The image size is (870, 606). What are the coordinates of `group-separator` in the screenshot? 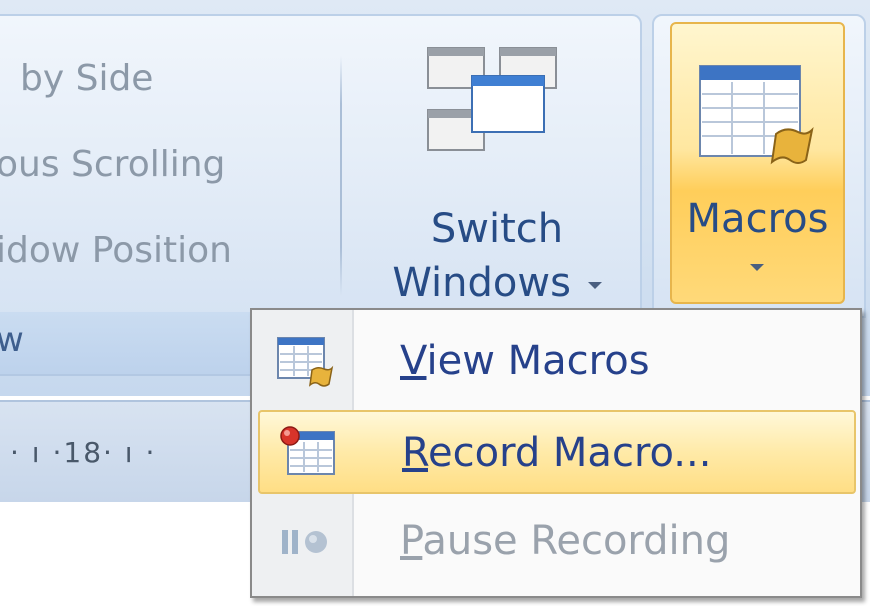 It's located at (341, 176).